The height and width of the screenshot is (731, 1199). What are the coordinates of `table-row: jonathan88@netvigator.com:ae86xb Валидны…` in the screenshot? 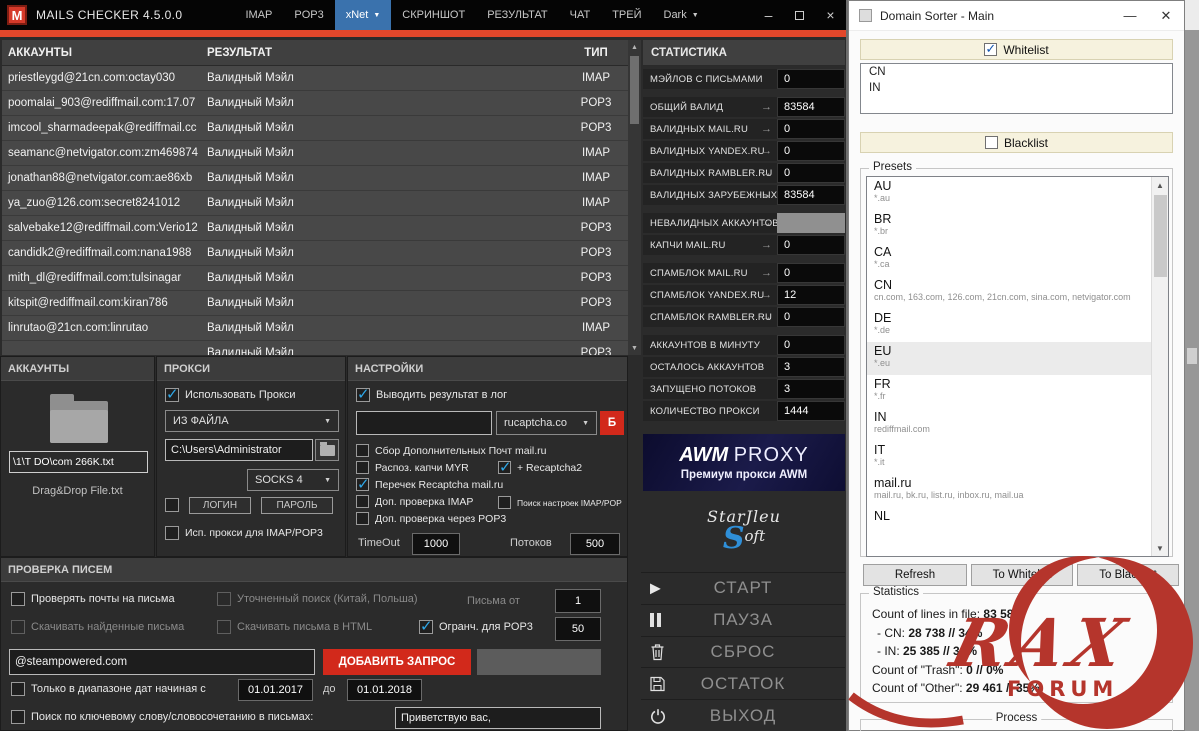 It's located at (321, 178).